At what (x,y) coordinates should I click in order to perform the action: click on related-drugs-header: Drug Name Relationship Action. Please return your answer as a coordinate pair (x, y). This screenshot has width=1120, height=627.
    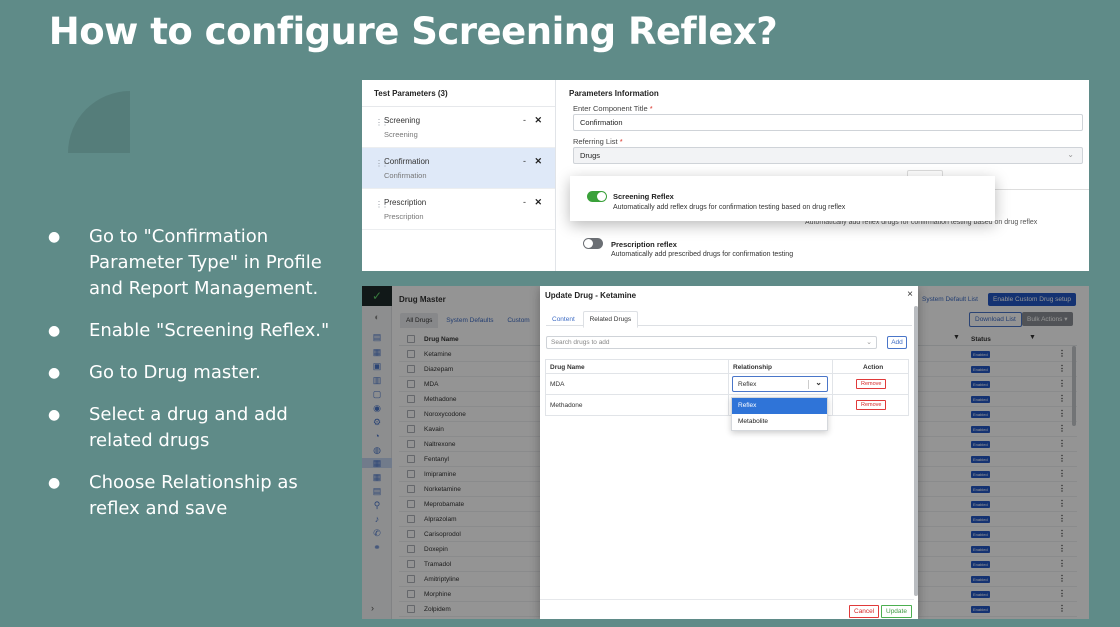
    Looking at the image, I should click on (727, 366).